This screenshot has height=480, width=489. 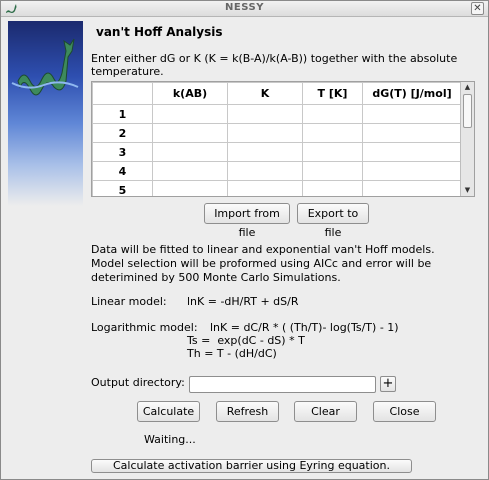 I want to click on row-header: 1, so click(x=122, y=114).